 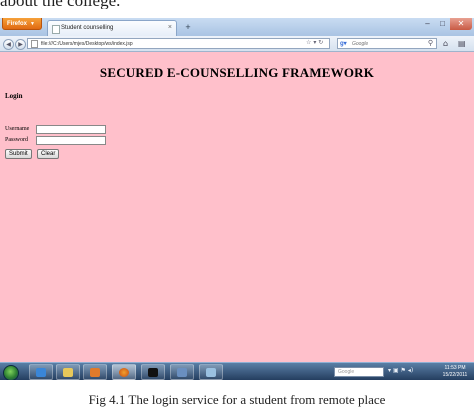 What do you see at coordinates (170, 27) in the screenshot?
I see `close-icon: ×` at bounding box center [170, 27].